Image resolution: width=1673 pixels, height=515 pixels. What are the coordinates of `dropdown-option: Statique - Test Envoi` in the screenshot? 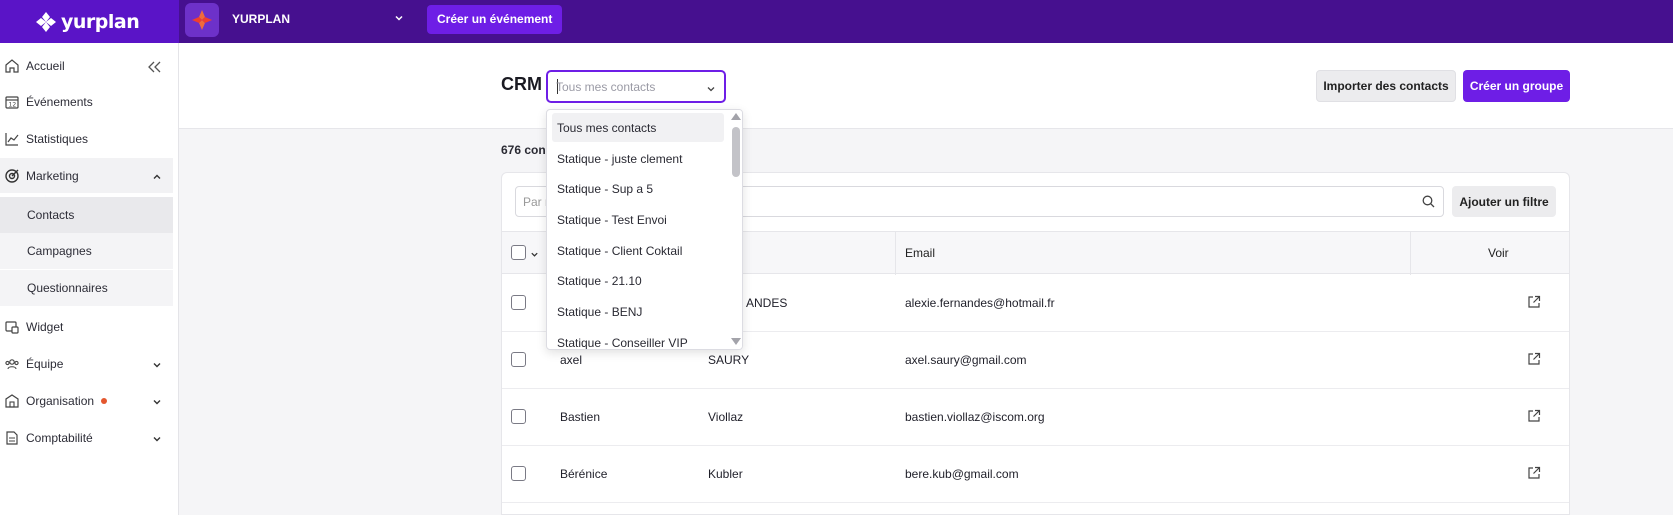 It's located at (638, 219).